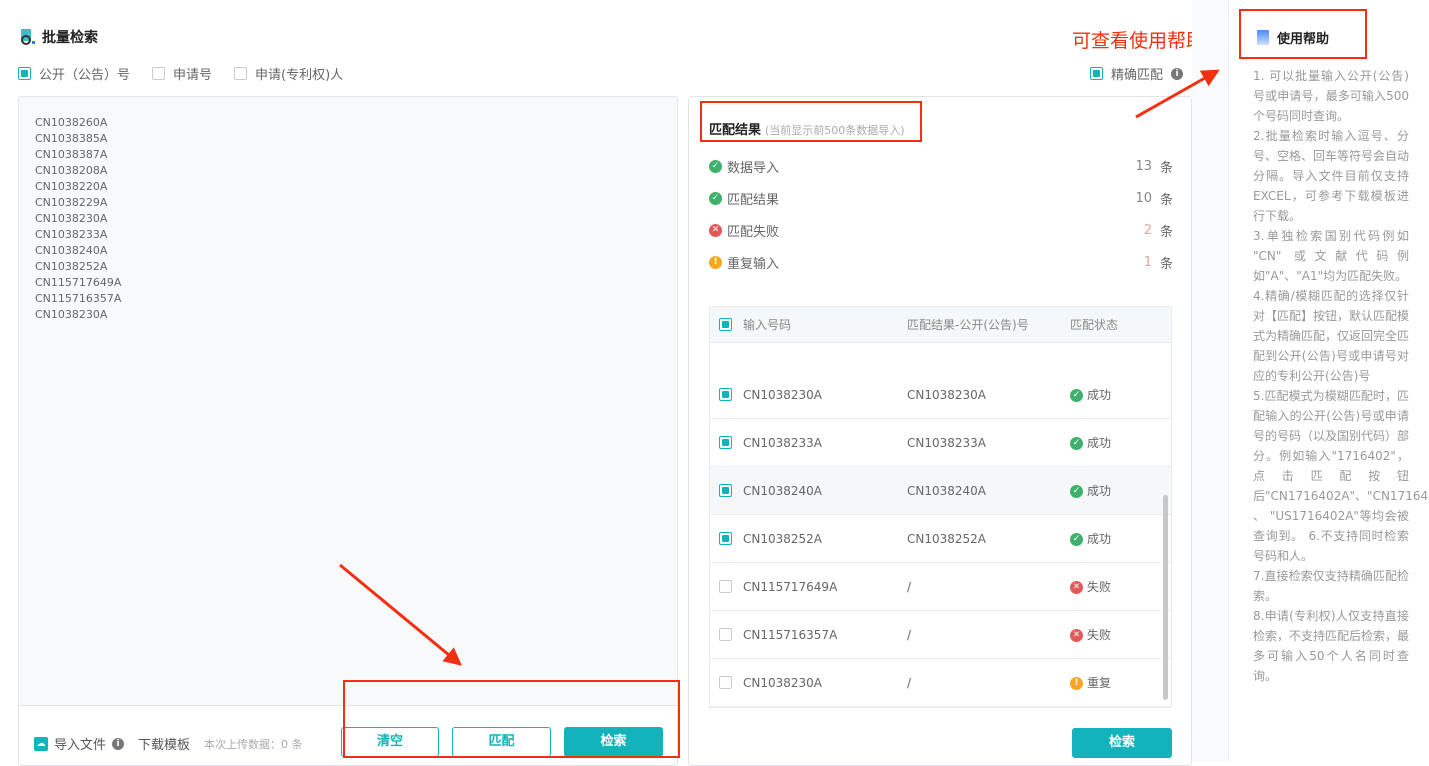 This screenshot has width=1429, height=766. I want to click on arrow-to-help, so click(1177, 94).